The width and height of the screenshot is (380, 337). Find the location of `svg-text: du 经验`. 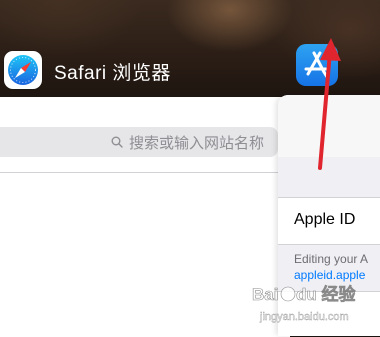

svg-text: du 经验 is located at coordinates (326, 294).